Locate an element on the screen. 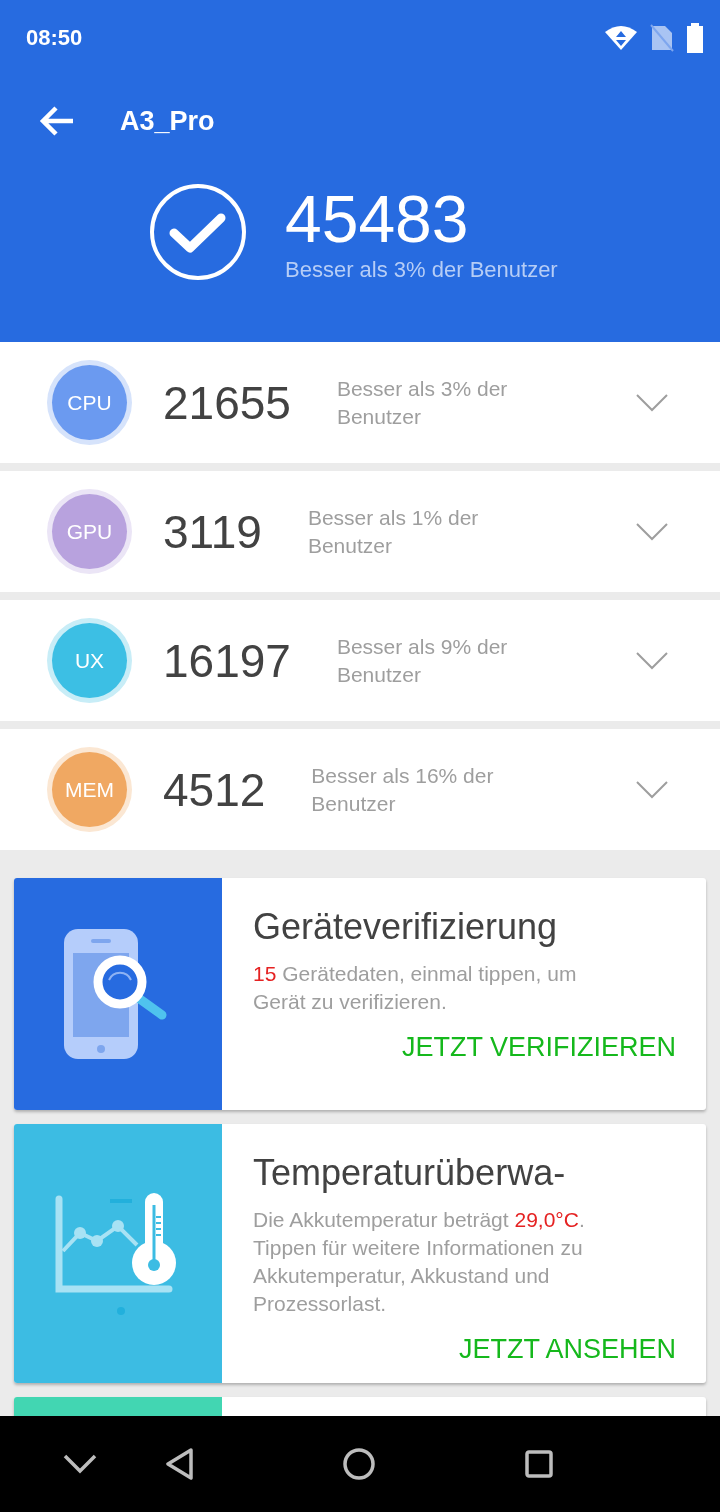  score-value: 3119 is located at coordinates (212, 531).